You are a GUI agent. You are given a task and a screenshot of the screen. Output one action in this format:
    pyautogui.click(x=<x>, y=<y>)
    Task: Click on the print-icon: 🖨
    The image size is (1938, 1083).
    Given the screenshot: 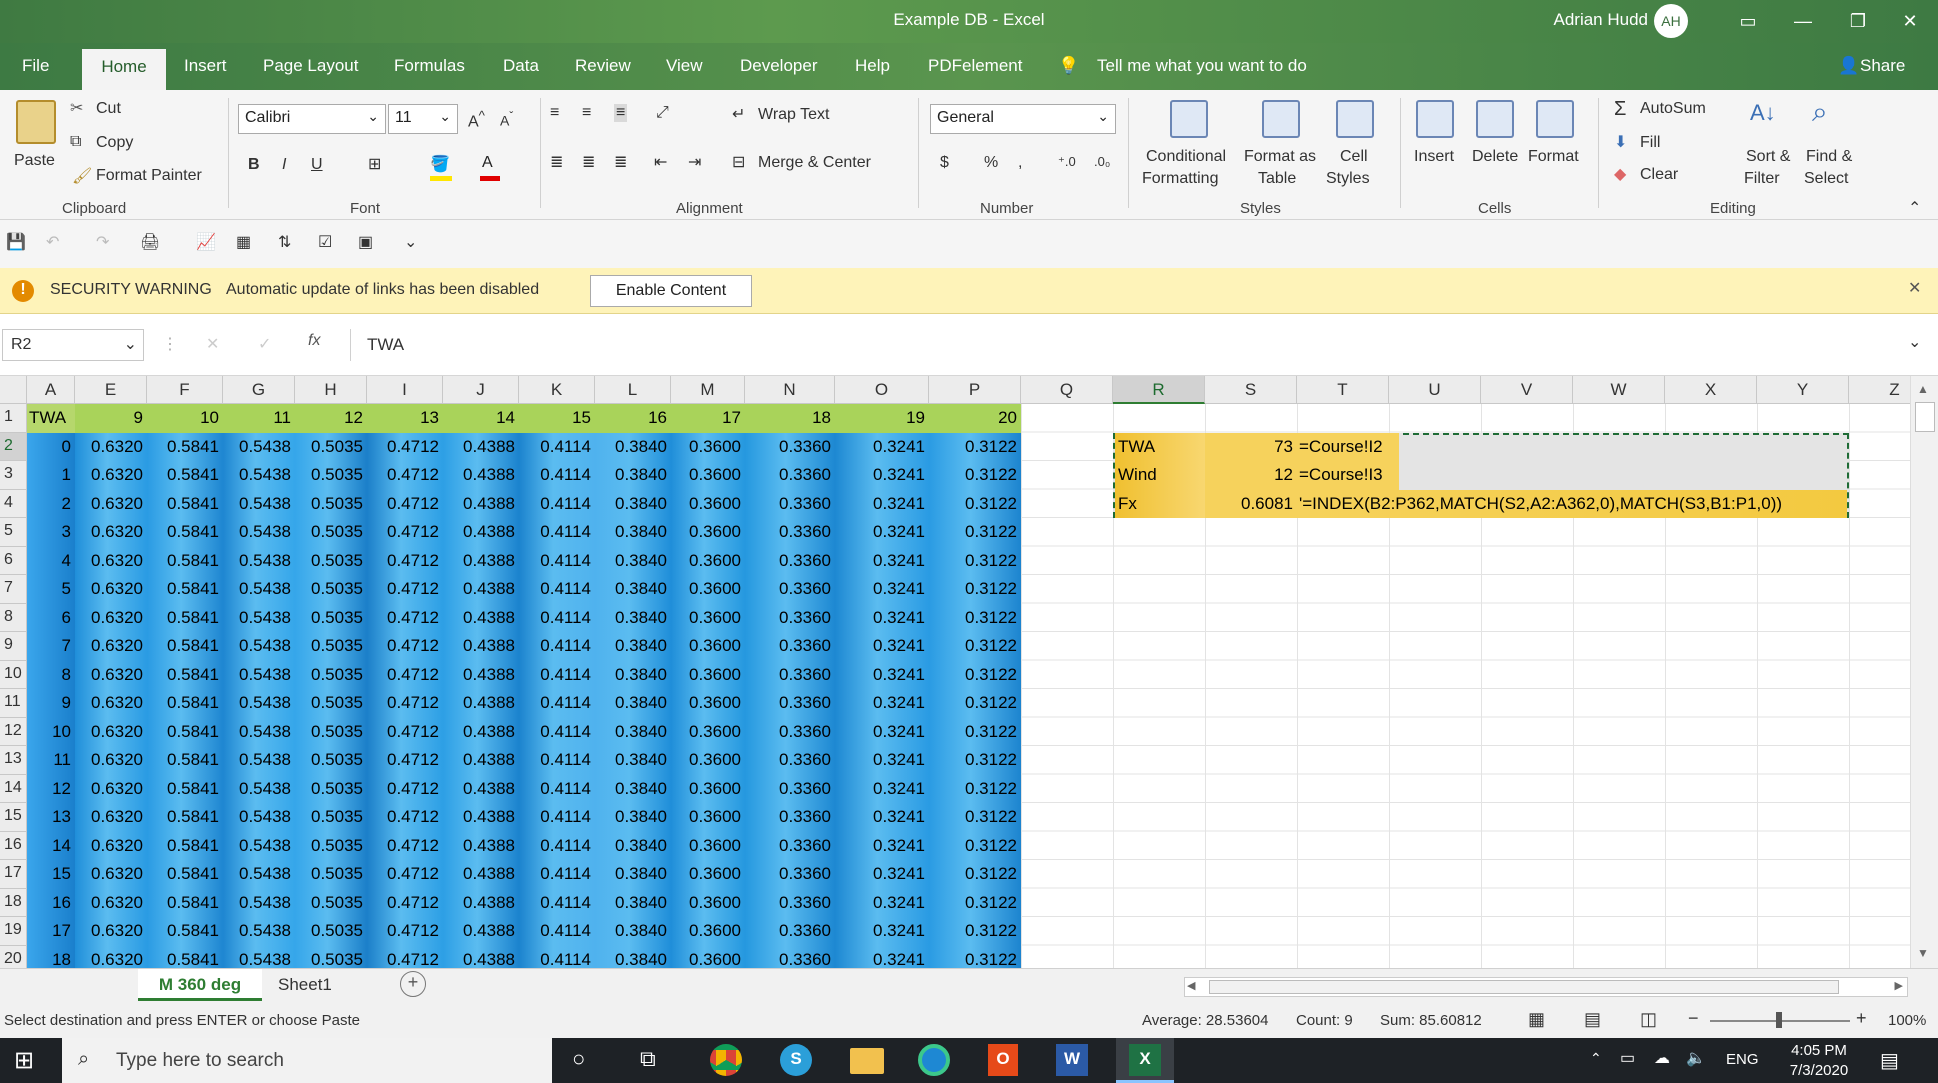 What is the action you would take?
    pyautogui.click(x=150, y=242)
    